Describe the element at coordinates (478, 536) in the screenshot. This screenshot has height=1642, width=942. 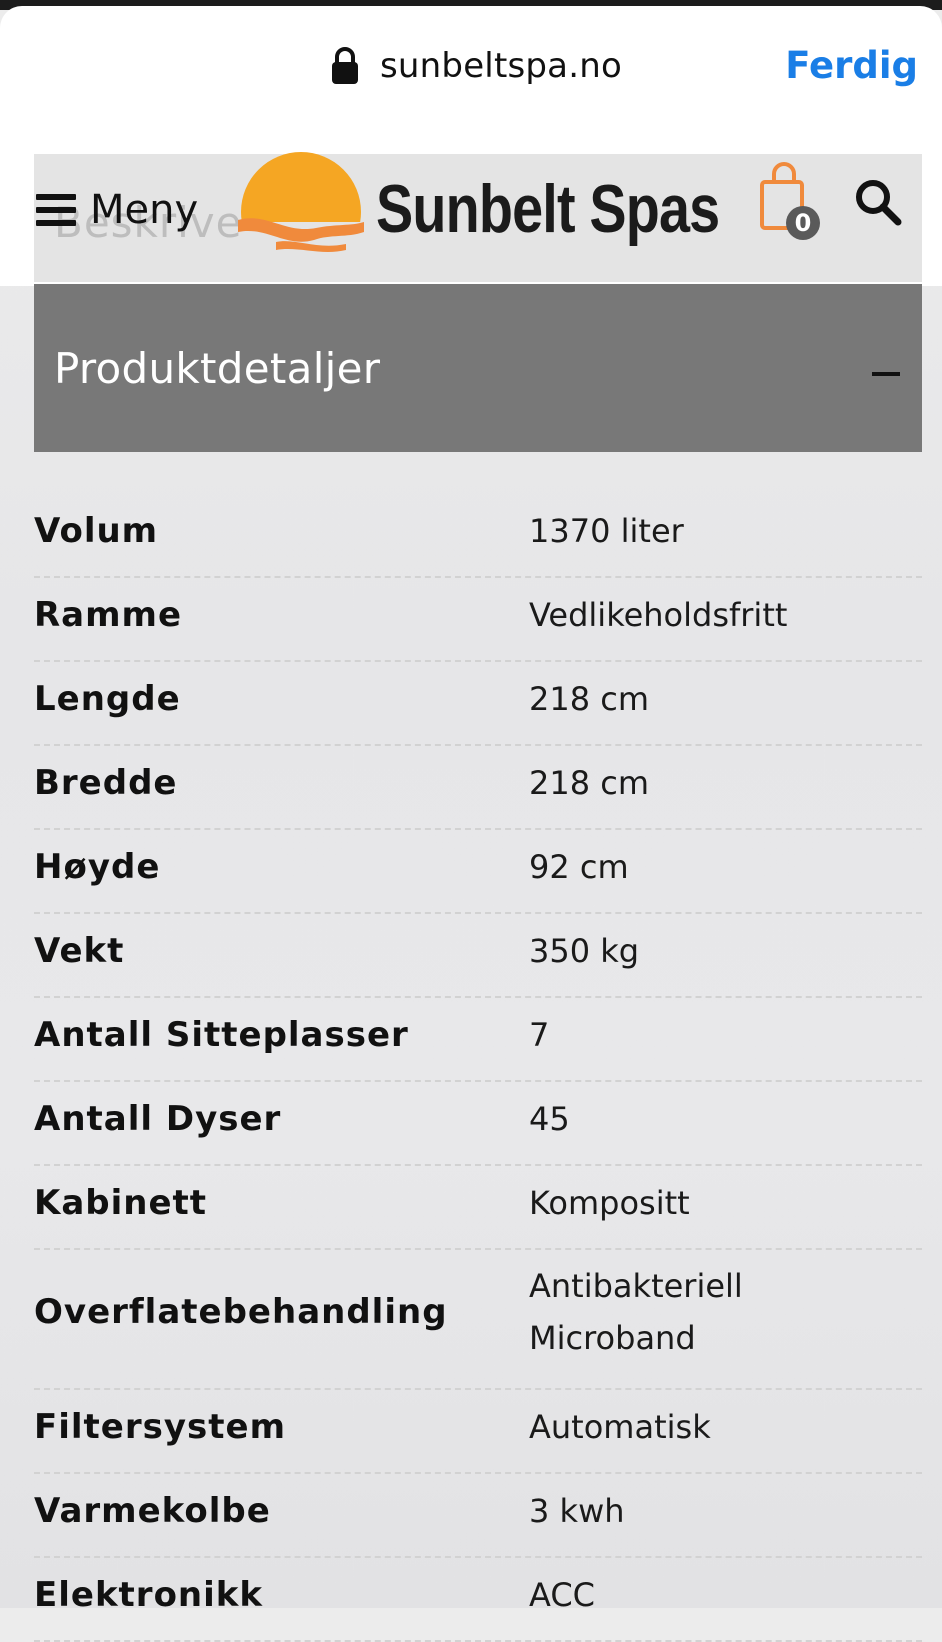
I see `table-row: Volum 1370 liter` at that location.